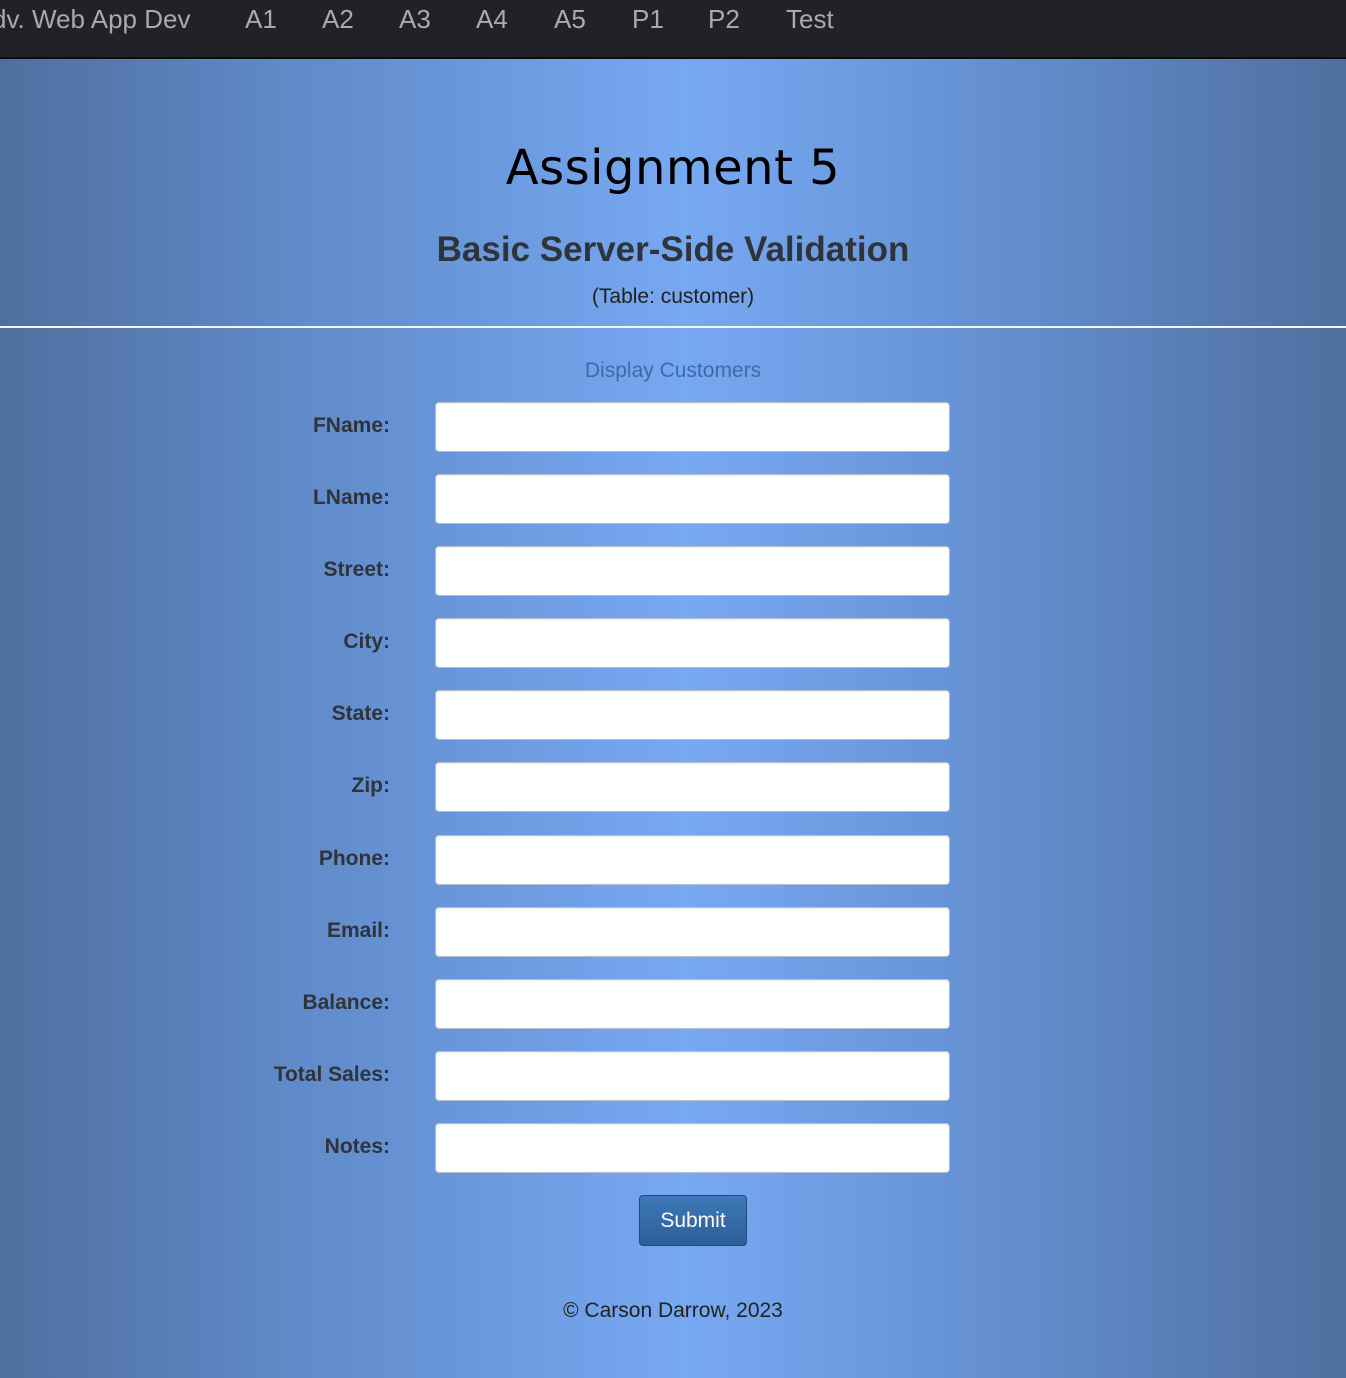 This screenshot has height=1378, width=1346. I want to click on nav-brand: dv. Web App Dev, so click(95, 19).